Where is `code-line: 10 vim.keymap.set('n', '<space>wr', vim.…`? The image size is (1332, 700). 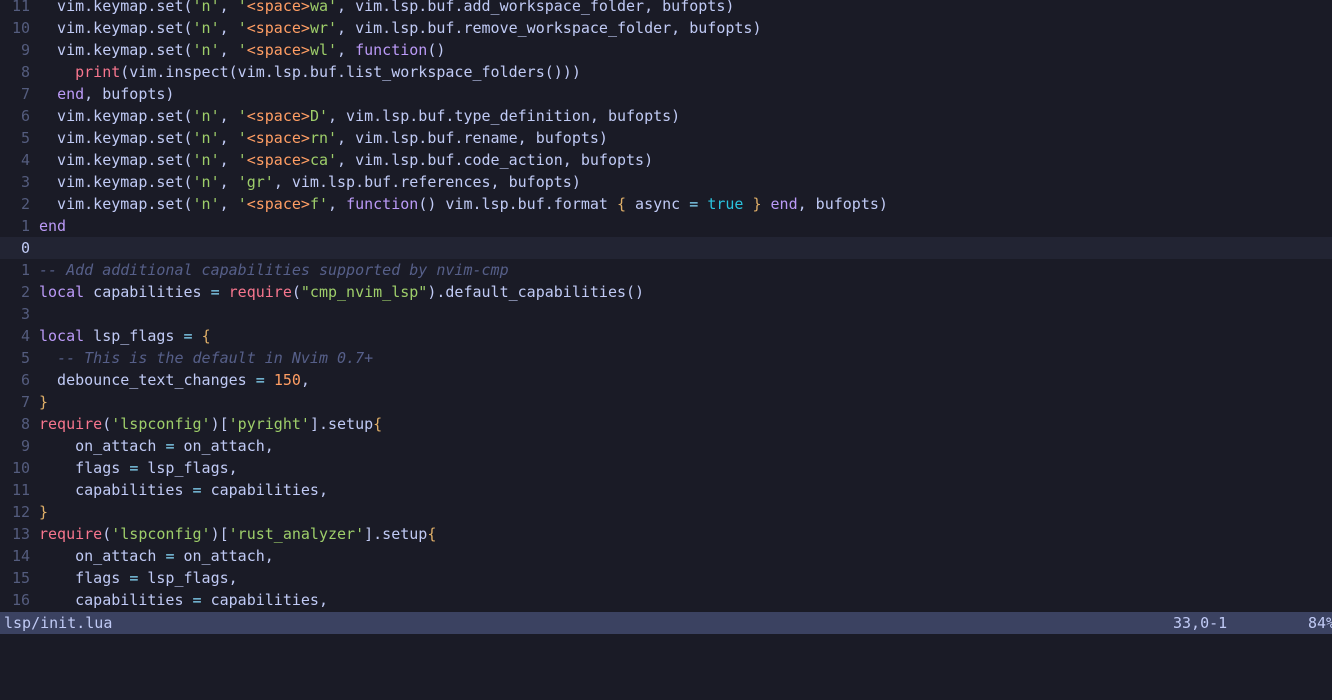
code-line: 10 vim.keymap.set('n', '<space>wr', vim.… is located at coordinates (666, 28).